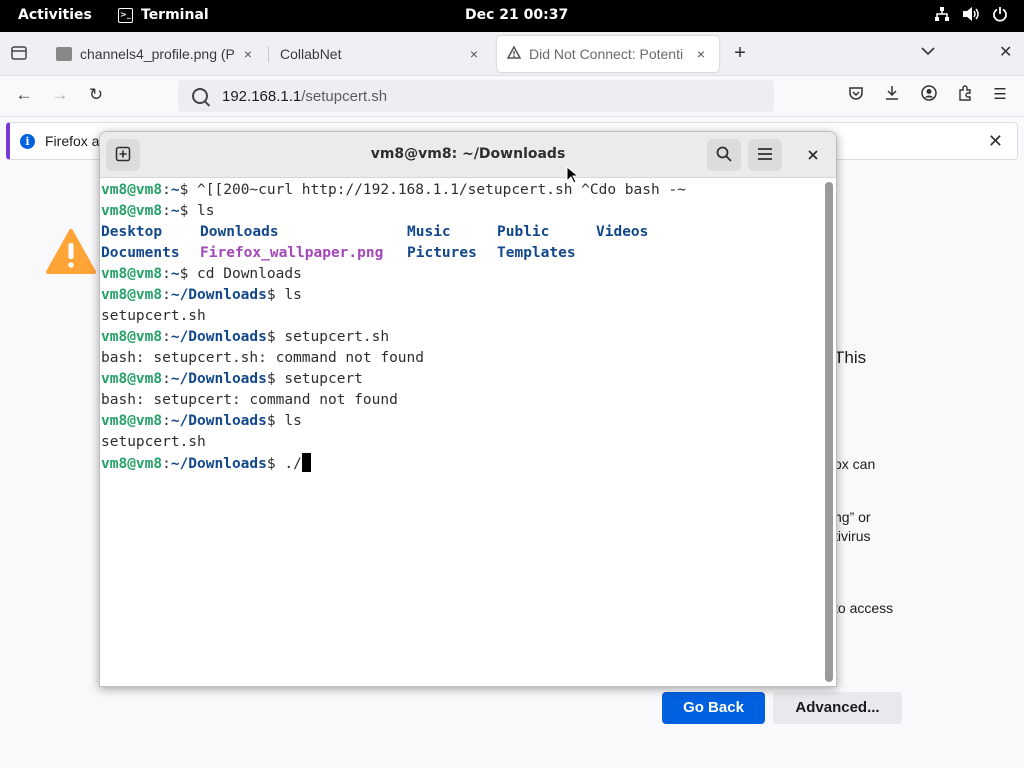 The width and height of the screenshot is (1024, 768). Describe the element at coordinates (622, 232) in the screenshot. I see `ls-entry: Videos` at that location.